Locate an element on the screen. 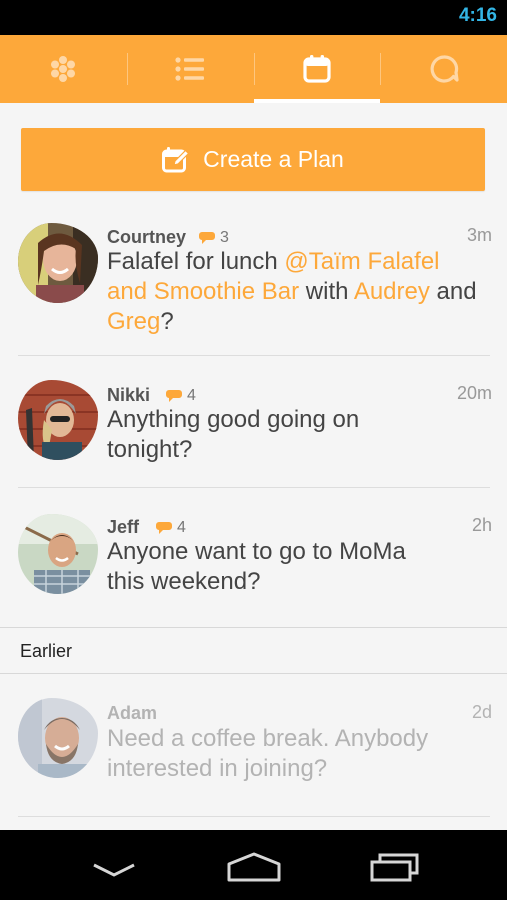 This screenshot has height=900, width=507. status-bar: 4:16 is located at coordinates (253, 17).